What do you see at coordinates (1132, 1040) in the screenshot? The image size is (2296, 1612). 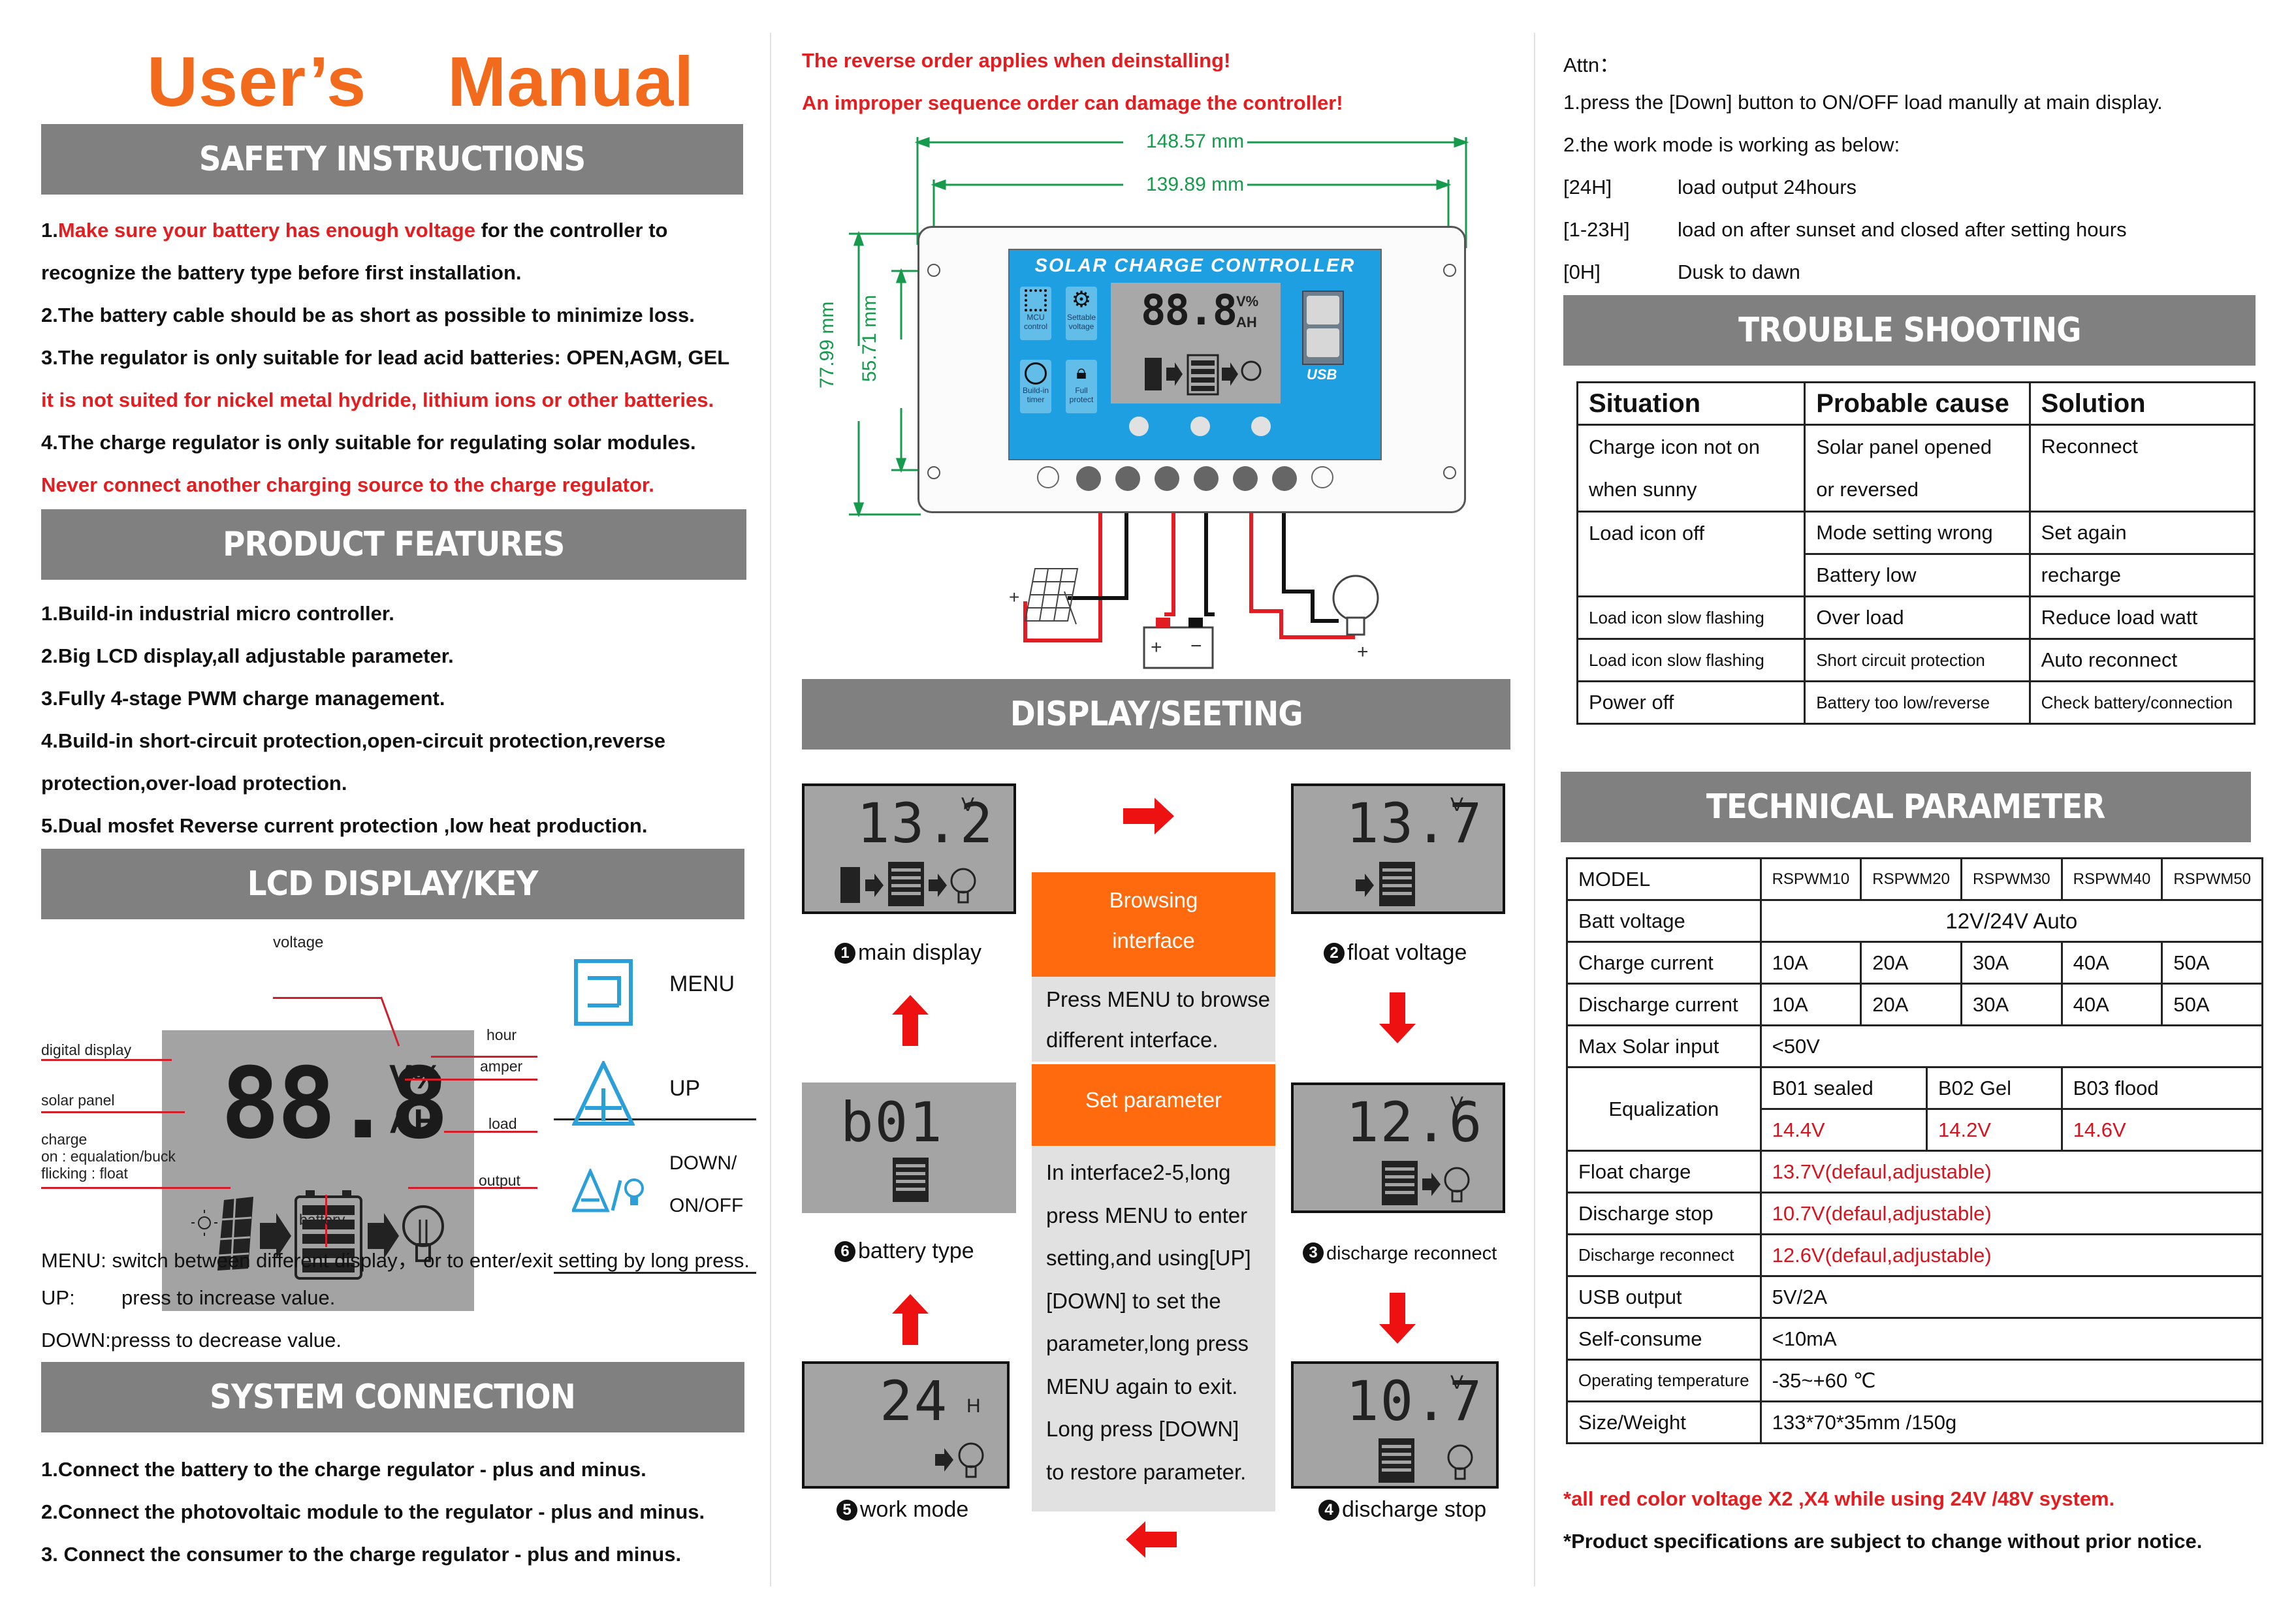 I see `browsing-text: different interface.` at bounding box center [1132, 1040].